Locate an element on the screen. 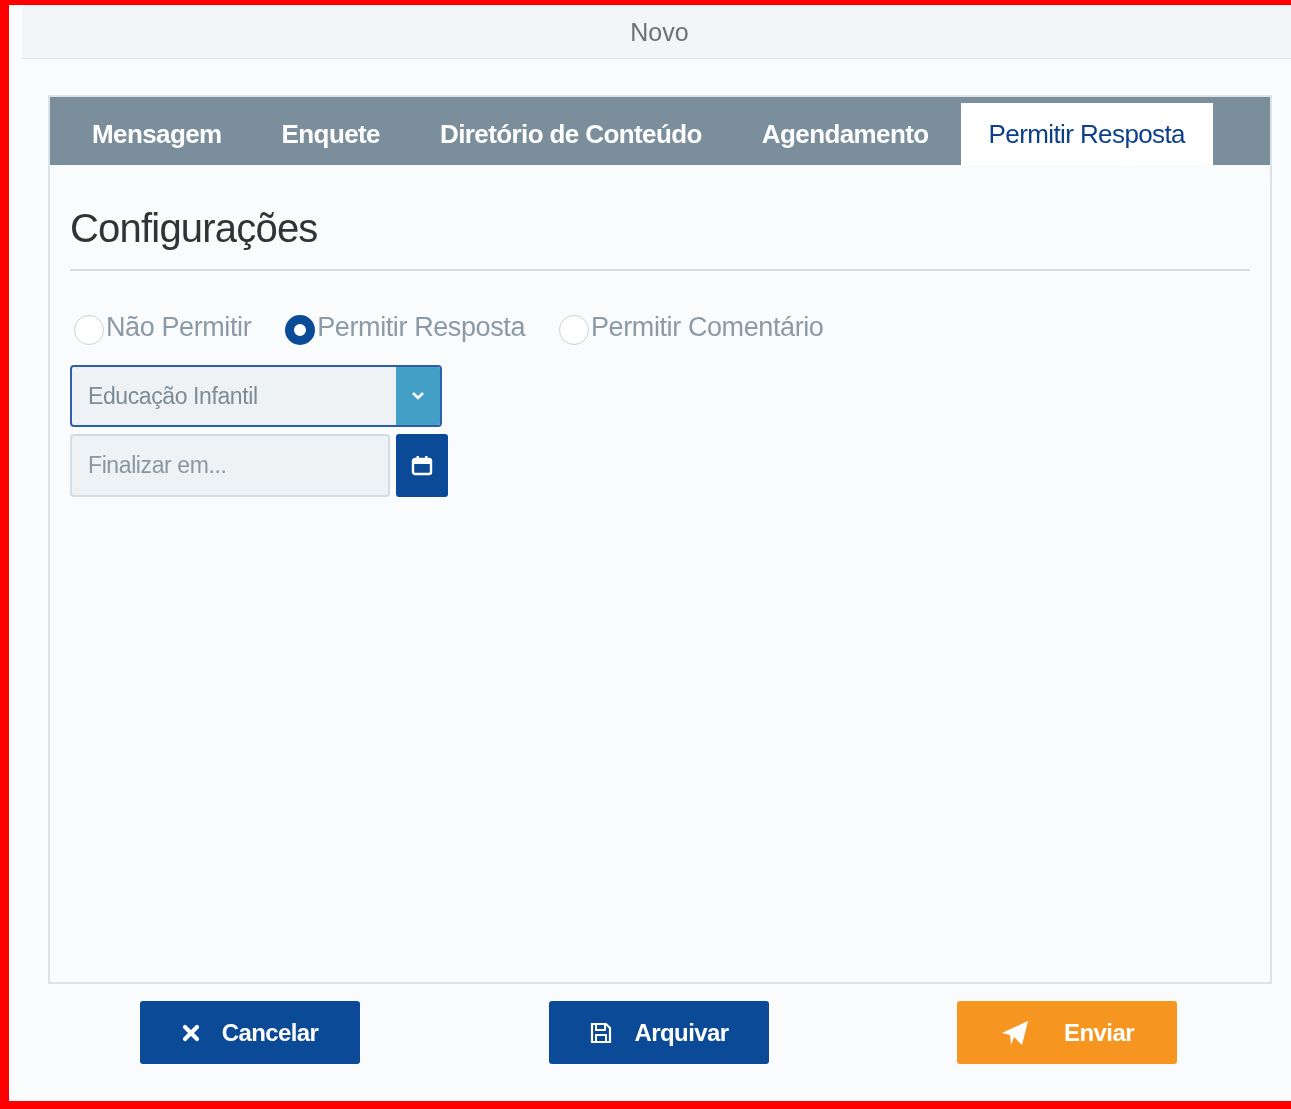  radio-button is located at coordinates (300, 330).